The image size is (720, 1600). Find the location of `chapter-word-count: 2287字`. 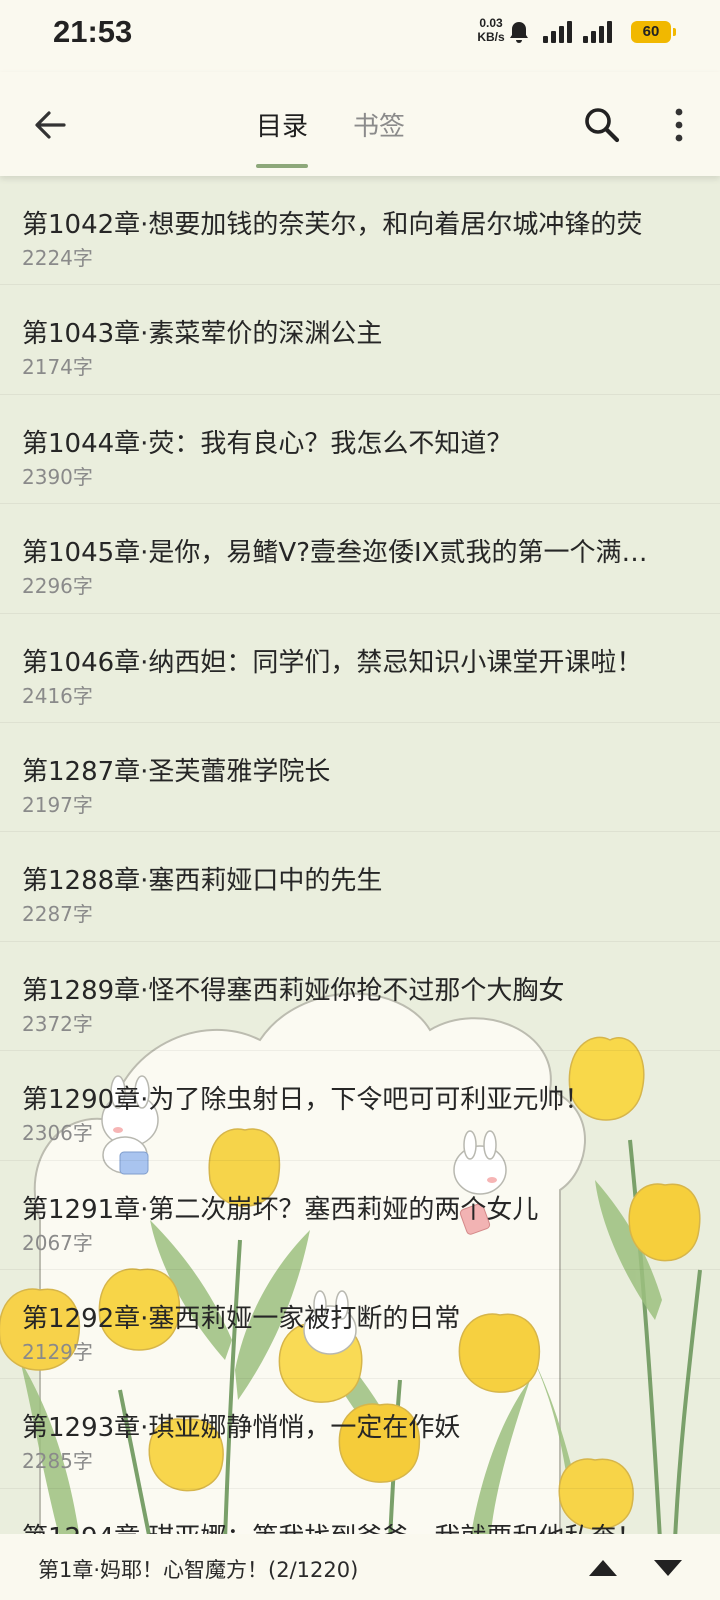

chapter-word-count: 2287字 is located at coordinates (57, 914).